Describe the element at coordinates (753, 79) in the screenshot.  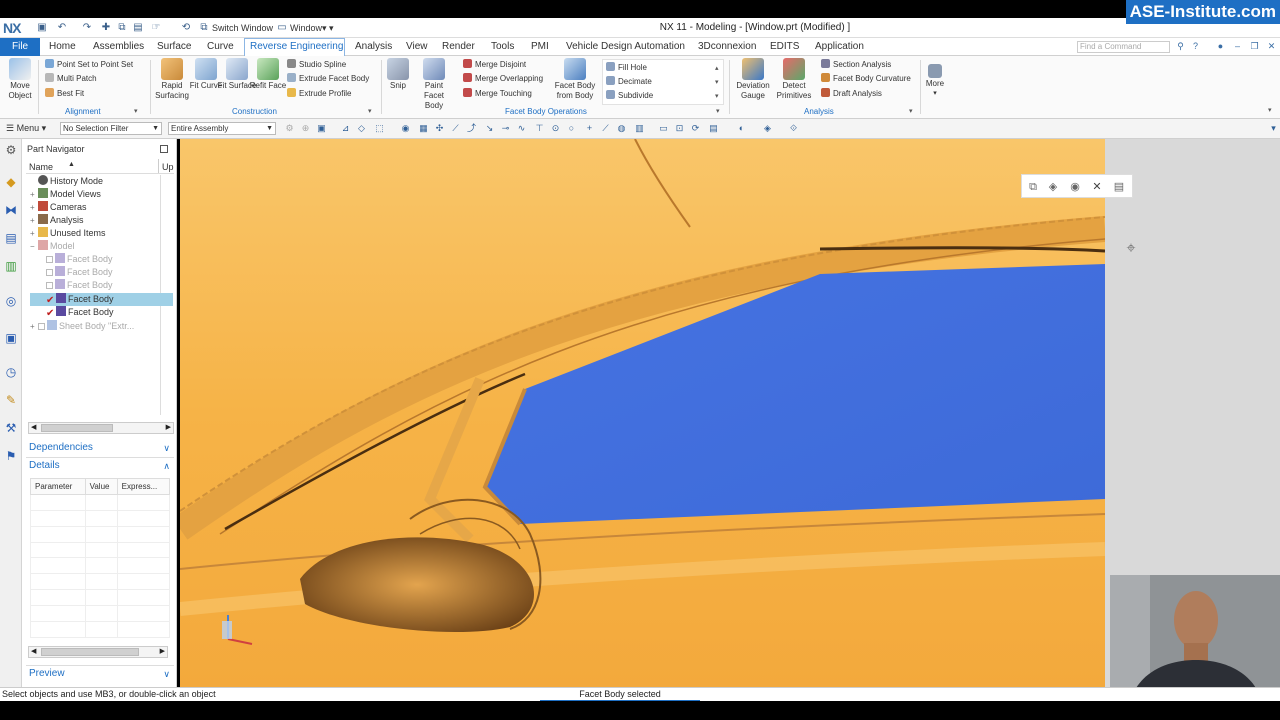
I see `deviation-gauge-button: Deviation Gauge` at that location.